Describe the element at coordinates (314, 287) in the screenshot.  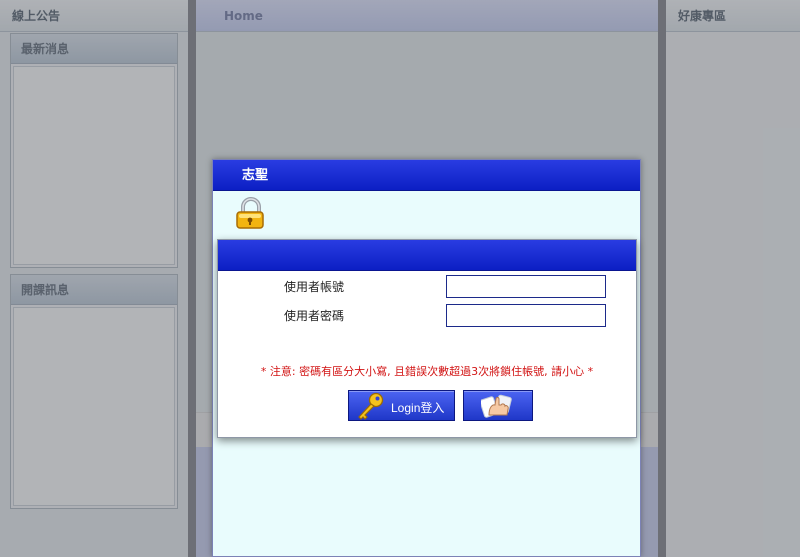
I see `username-label: 使用者帳號` at that location.